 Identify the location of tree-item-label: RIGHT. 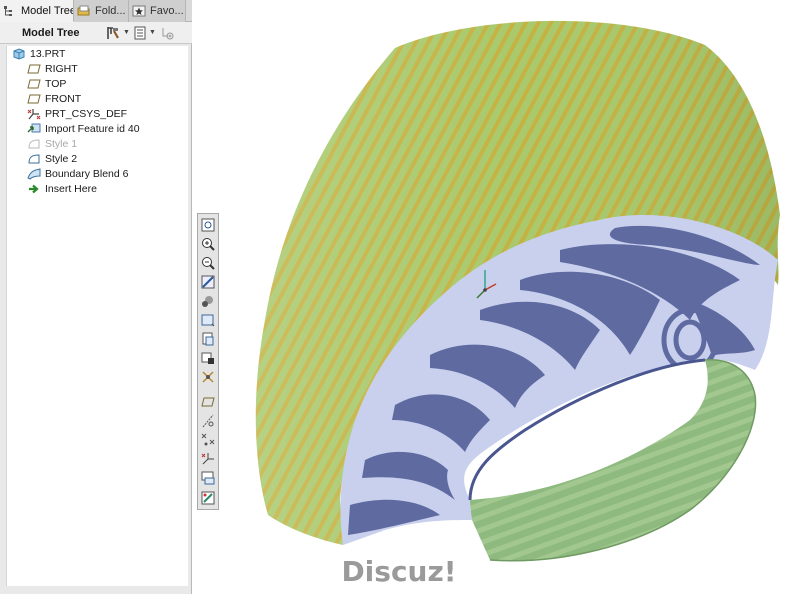
(61, 68).